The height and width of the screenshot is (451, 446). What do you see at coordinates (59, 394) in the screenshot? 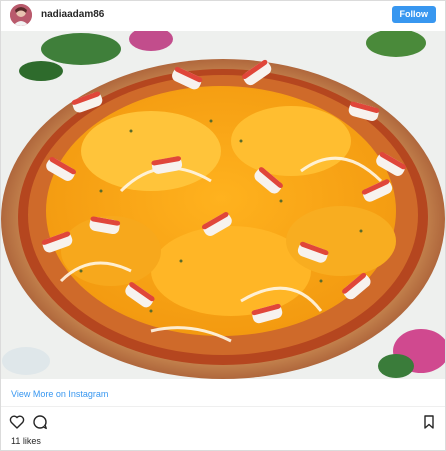
I see `view-more-link: View More on Instagram` at bounding box center [59, 394].